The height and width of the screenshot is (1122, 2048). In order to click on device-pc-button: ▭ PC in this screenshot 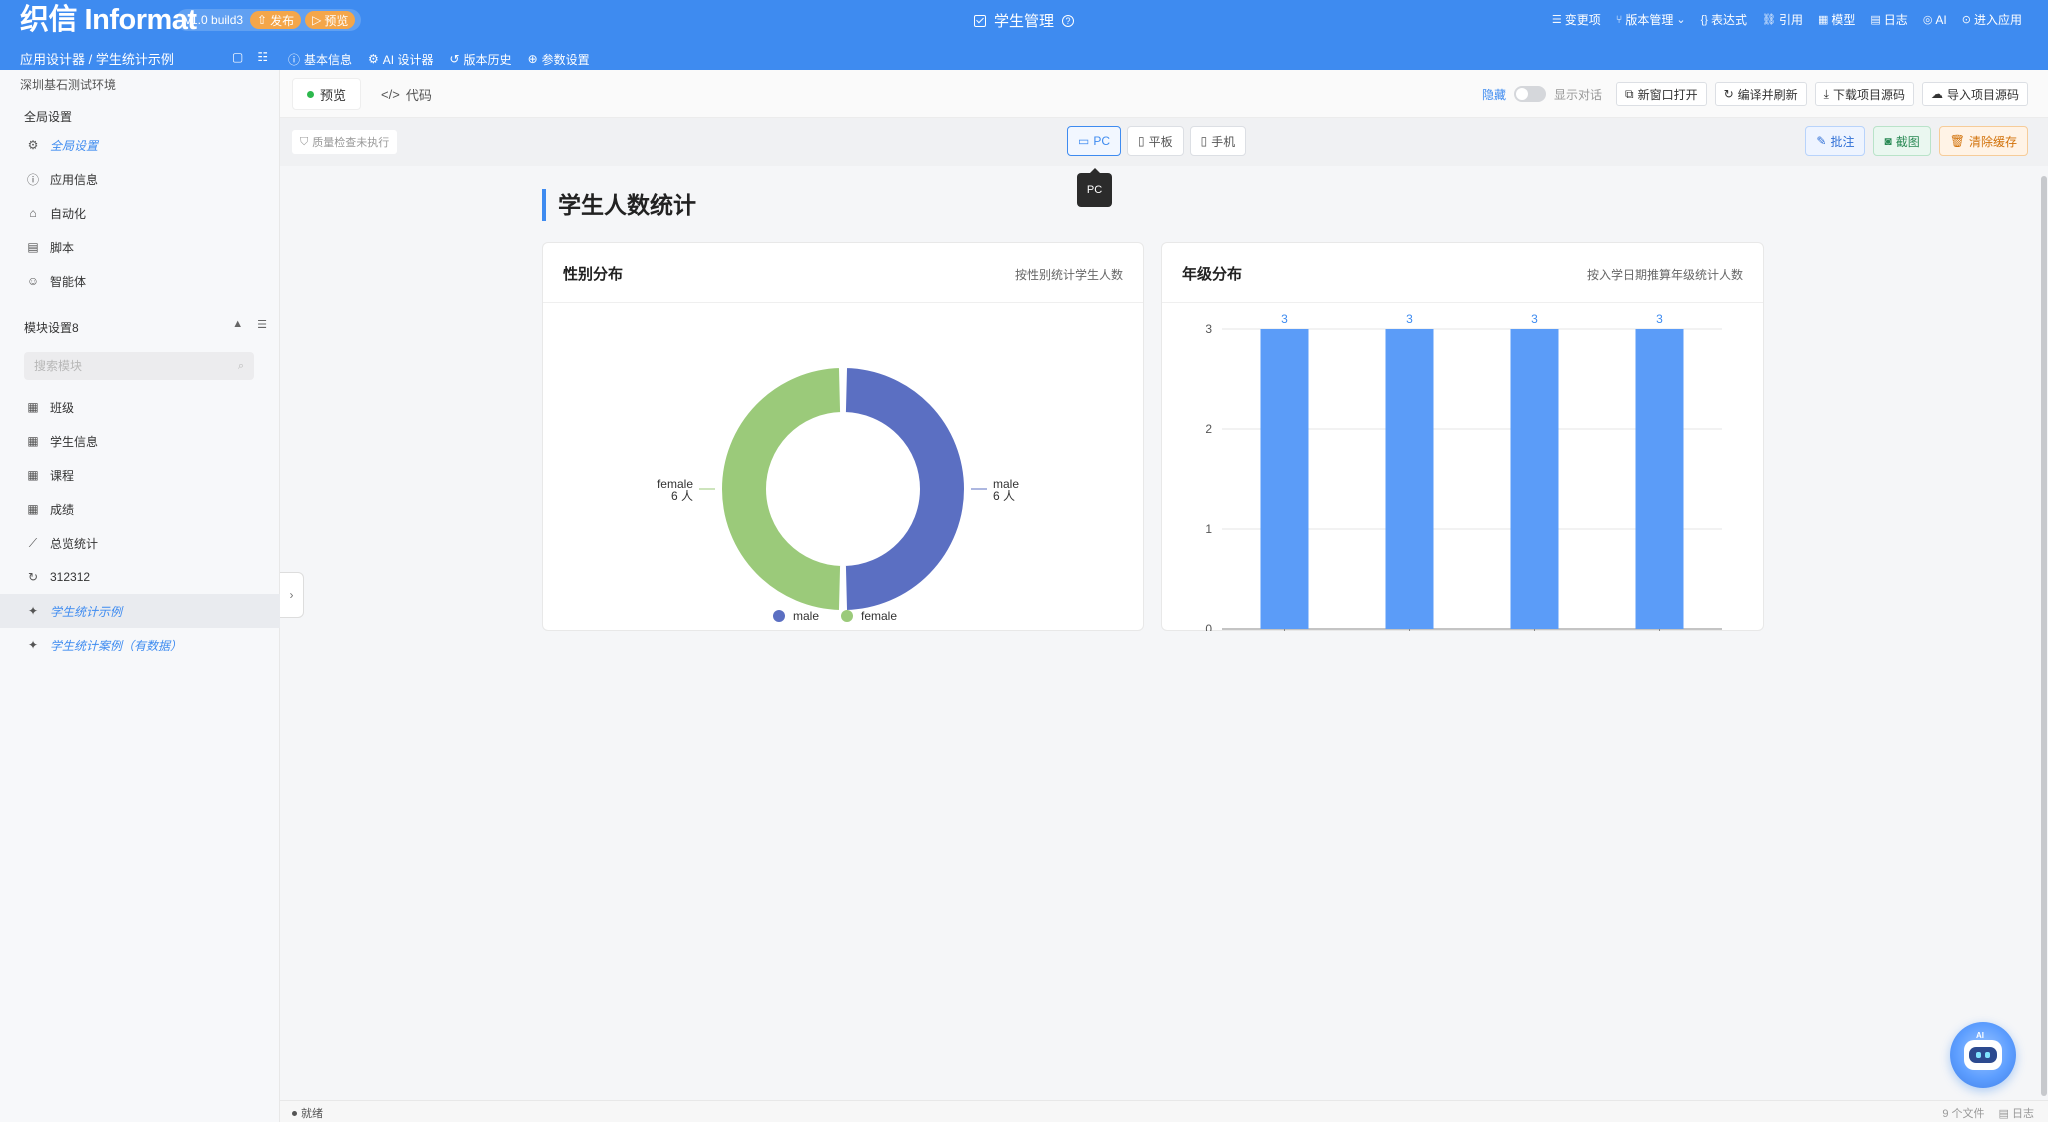, I will do `click(1094, 141)`.